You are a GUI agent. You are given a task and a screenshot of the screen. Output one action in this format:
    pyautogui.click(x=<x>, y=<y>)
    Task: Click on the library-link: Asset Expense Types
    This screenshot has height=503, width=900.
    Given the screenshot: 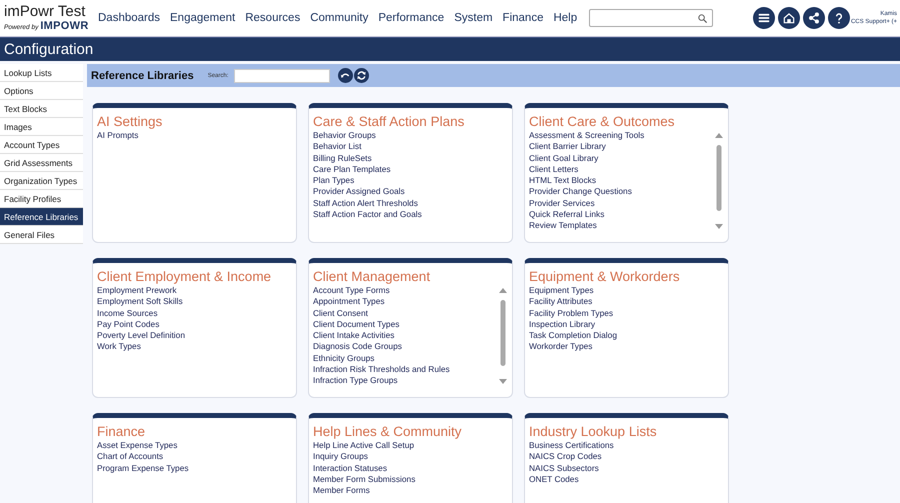 What is the action you would take?
    pyautogui.click(x=194, y=446)
    